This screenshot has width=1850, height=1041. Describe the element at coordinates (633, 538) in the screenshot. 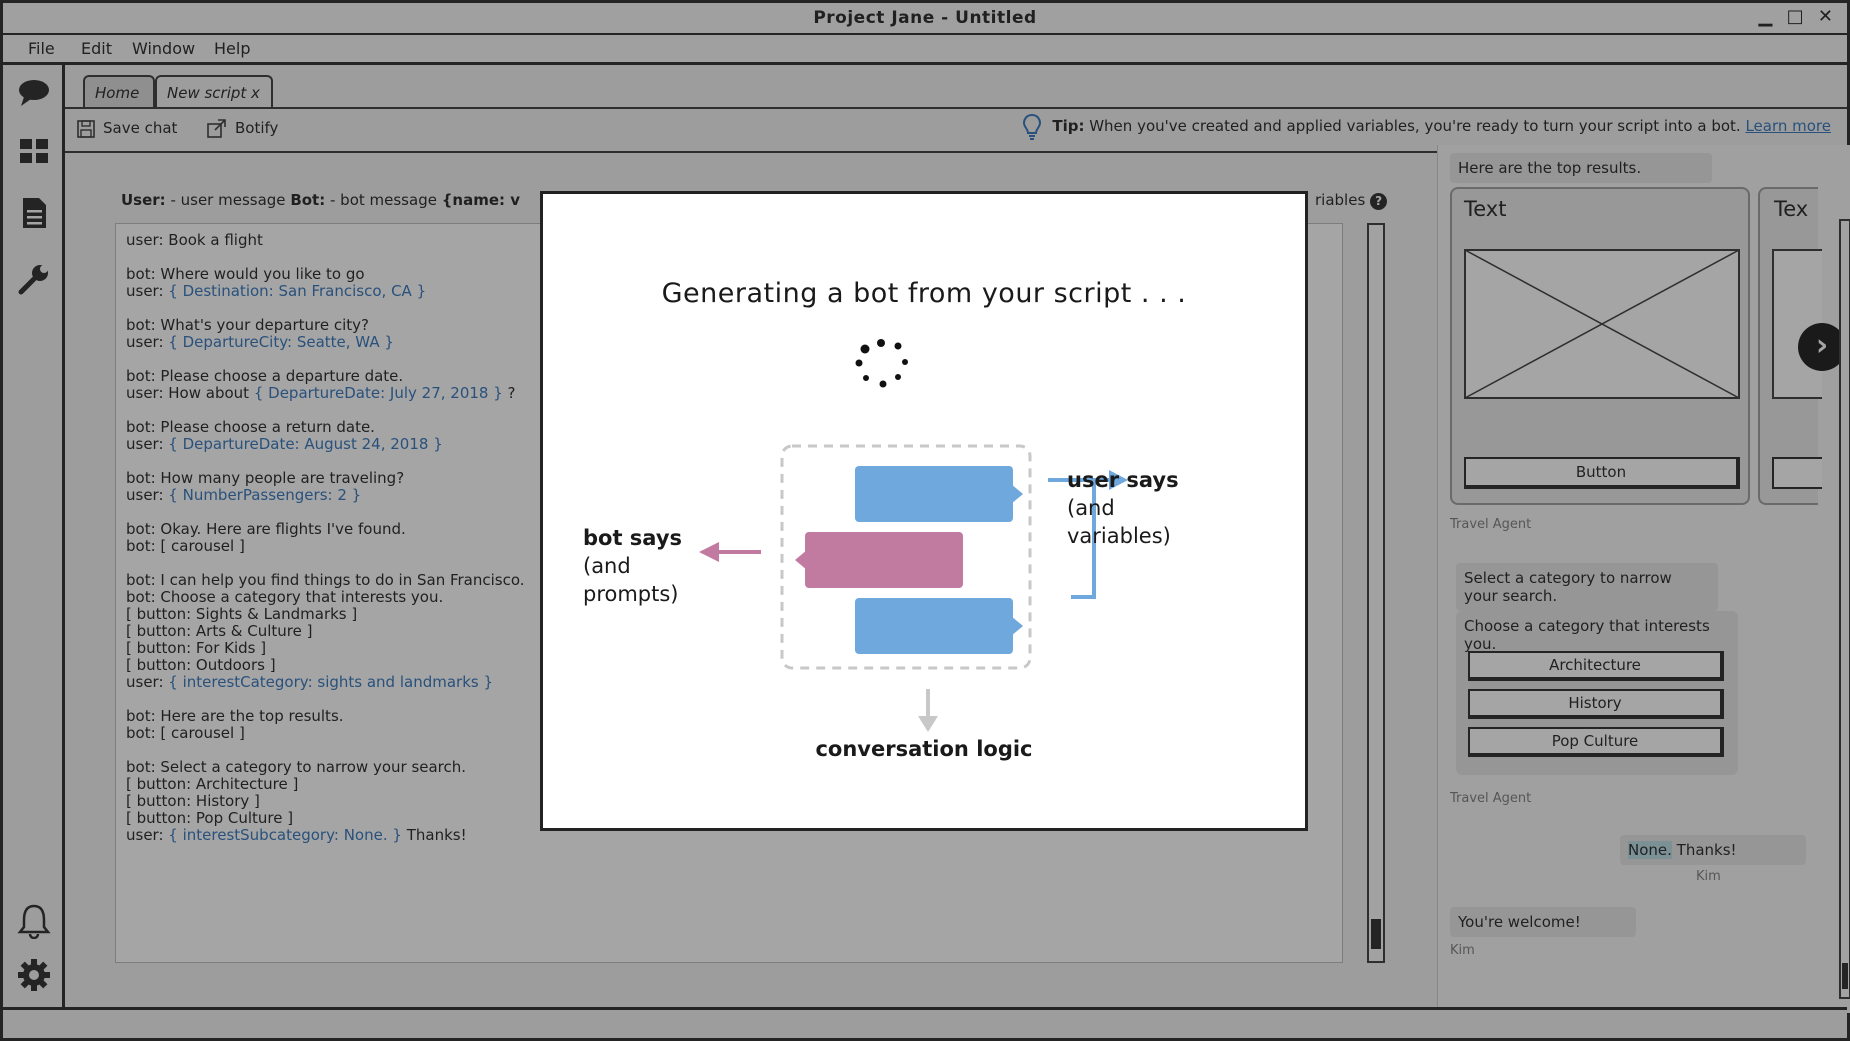

I see `bot-says-title: bot says` at that location.